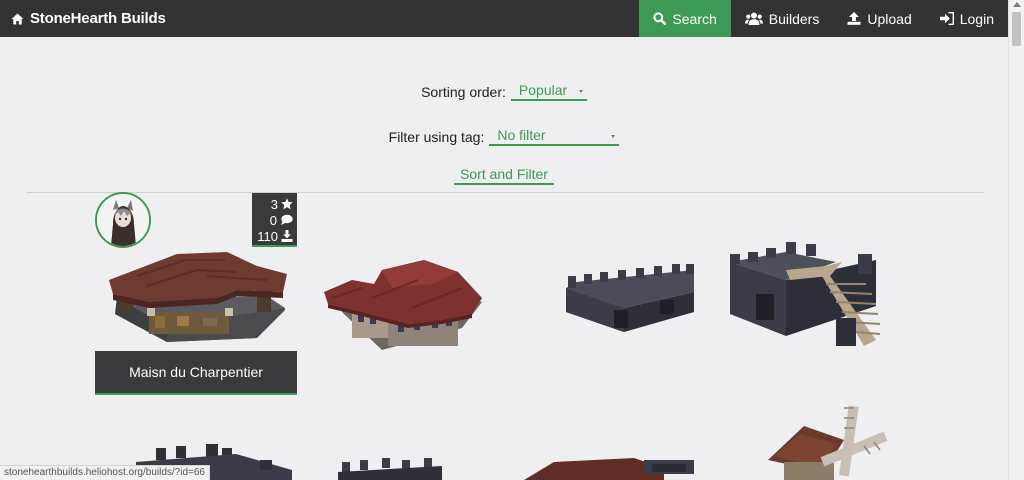 The height and width of the screenshot is (480, 1024). Describe the element at coordinates (660, 18) in the screenshot. I see `search-icon` at that location.